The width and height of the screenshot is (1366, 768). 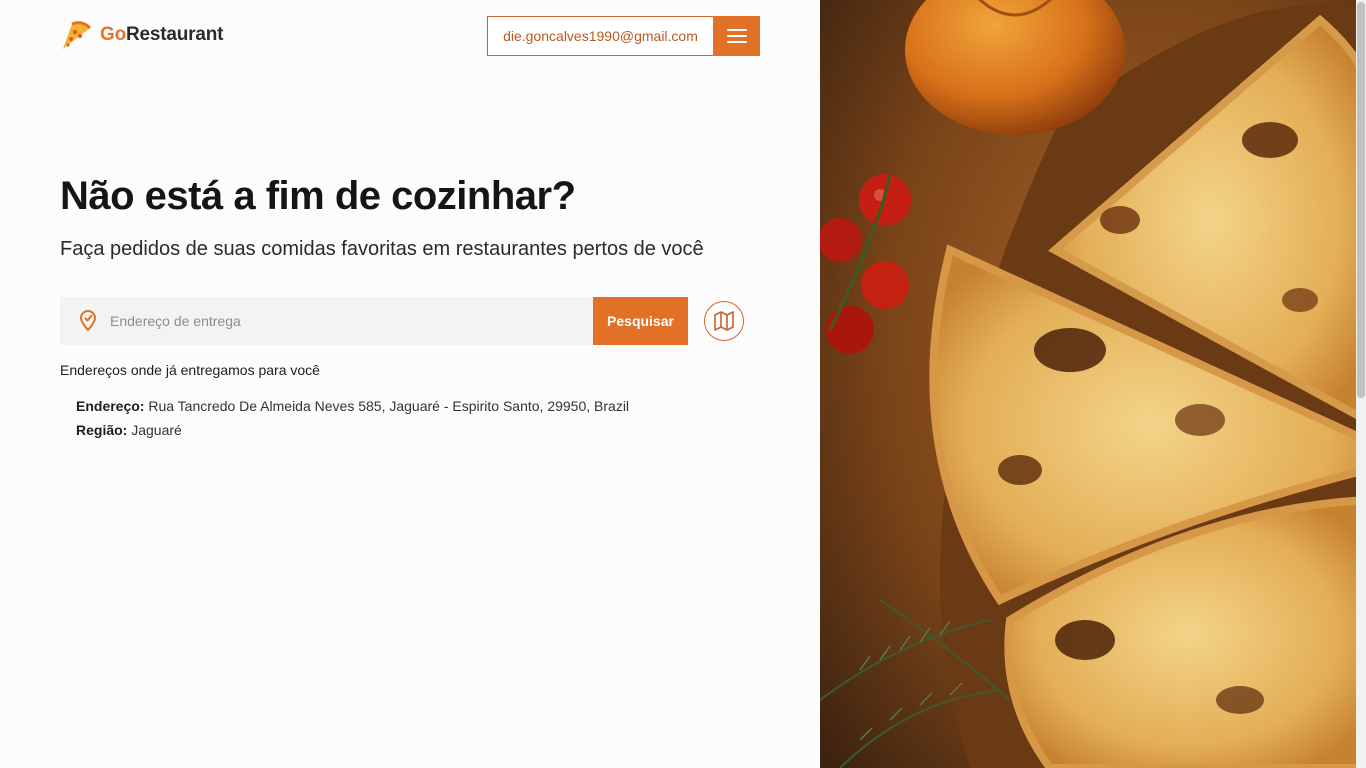 I want to click on hamburger-menu-icon, so click(x=736, y=36).